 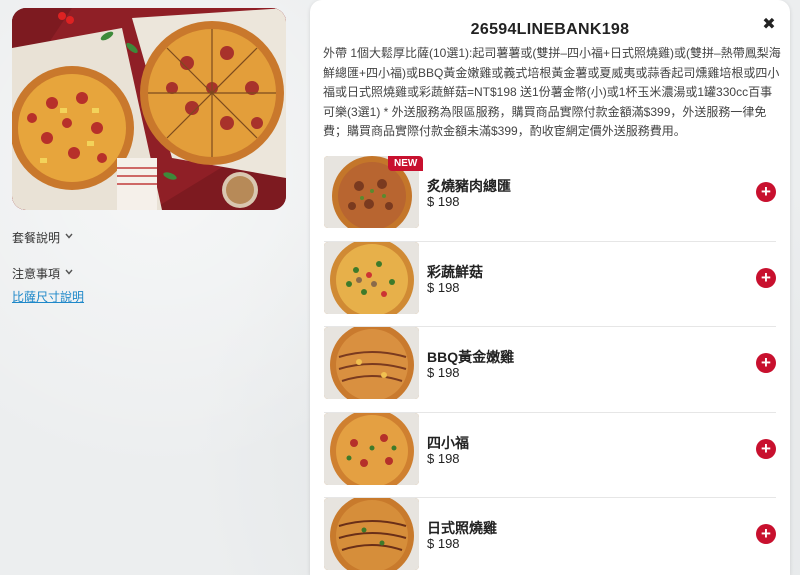 I want to click on notes-label: 注意事項, so click(x=36, y=274).